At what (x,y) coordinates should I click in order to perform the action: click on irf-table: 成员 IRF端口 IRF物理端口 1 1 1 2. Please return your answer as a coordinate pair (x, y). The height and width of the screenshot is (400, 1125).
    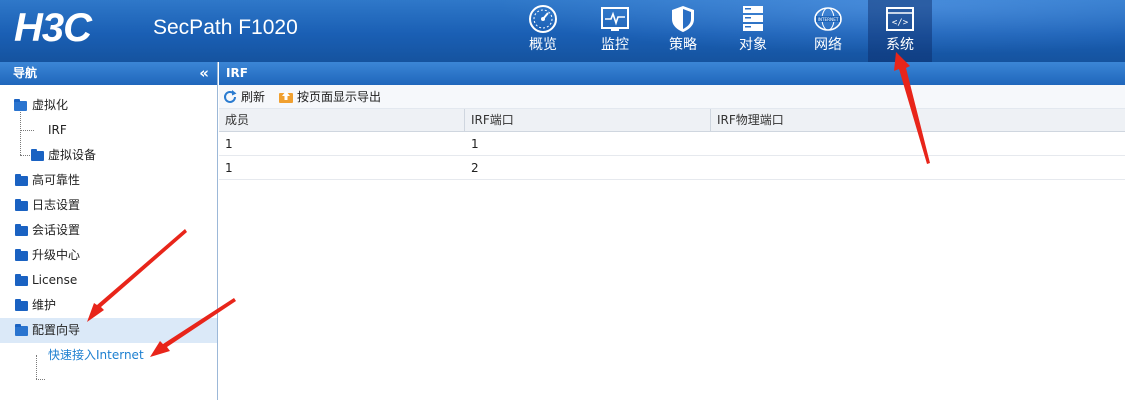
    Looking at the image, I should click on (672, 144).